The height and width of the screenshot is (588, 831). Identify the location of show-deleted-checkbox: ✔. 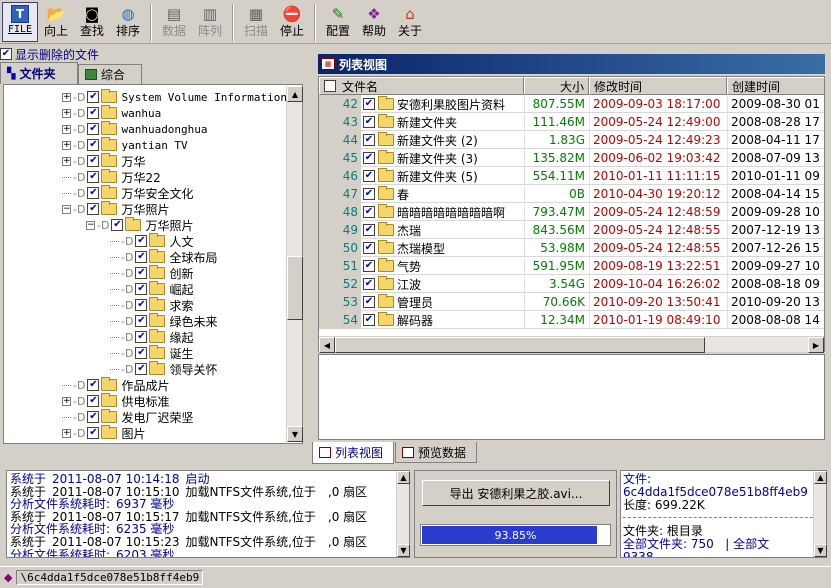
(6, 54).